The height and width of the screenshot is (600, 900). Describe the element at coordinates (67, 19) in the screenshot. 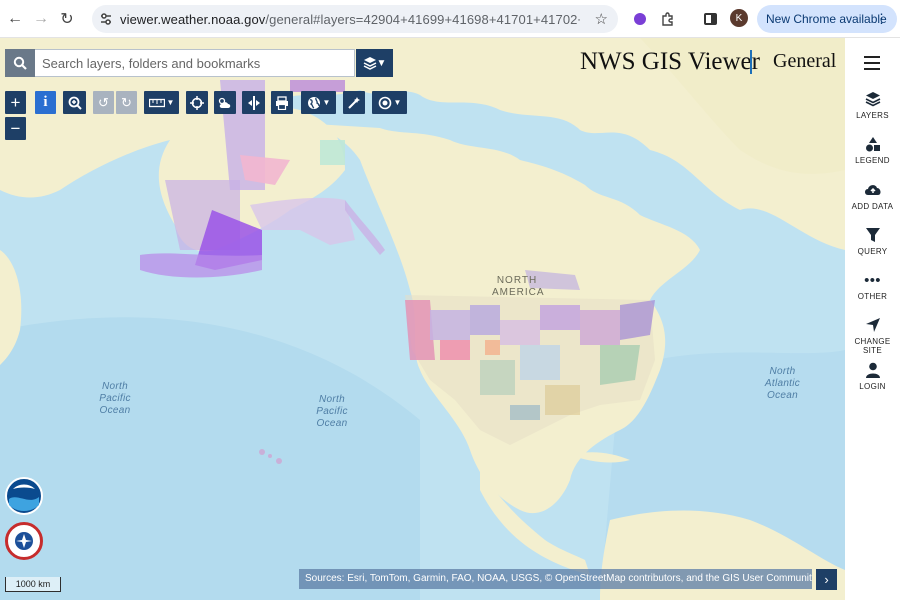

I see `reload-icon: ↻` at that location.